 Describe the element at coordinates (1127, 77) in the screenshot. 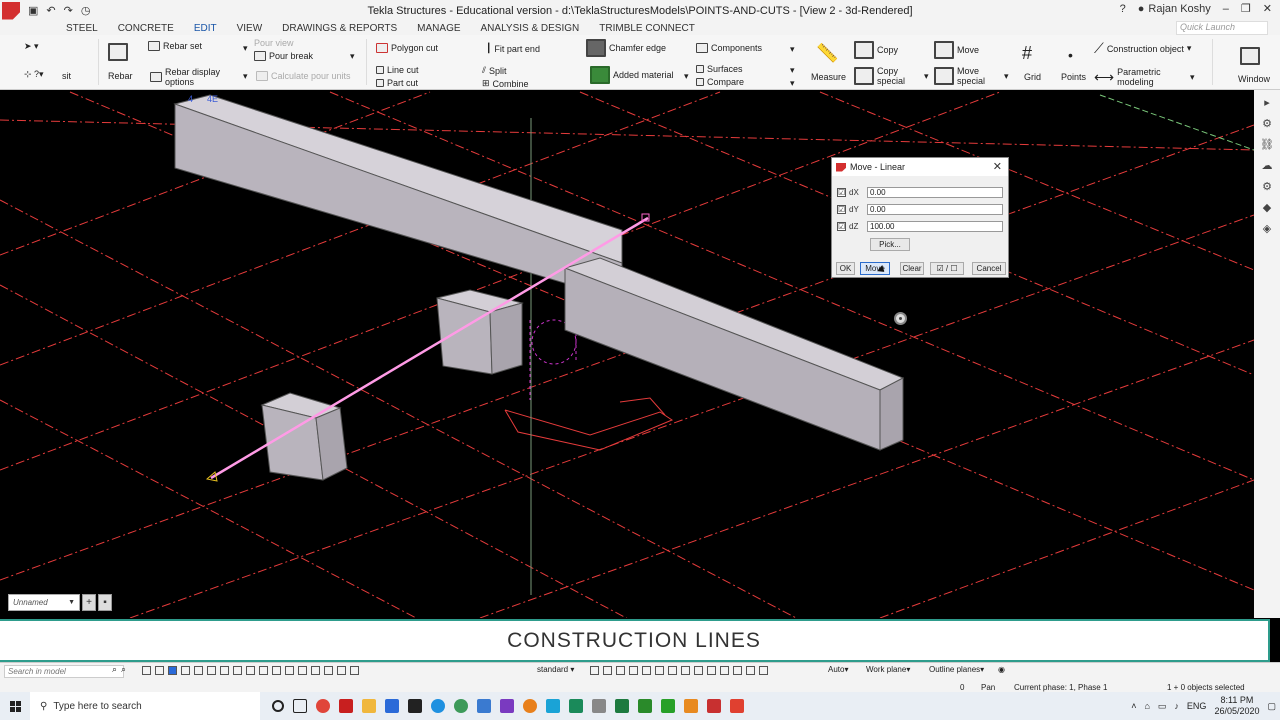

I see `parametric-modeling-button: ⟷ Parametric modeling` at that location.